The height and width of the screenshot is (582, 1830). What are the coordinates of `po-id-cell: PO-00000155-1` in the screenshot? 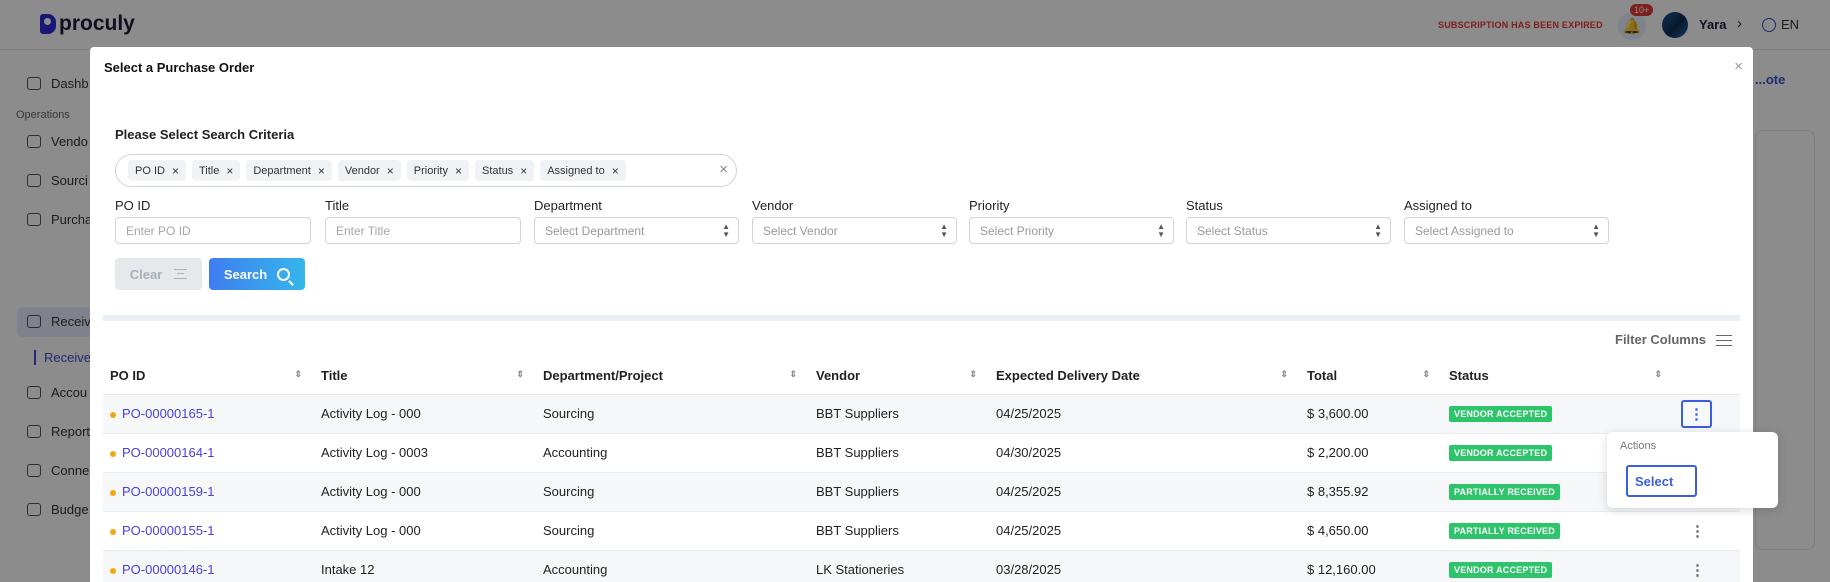 It's located at (208, 531).